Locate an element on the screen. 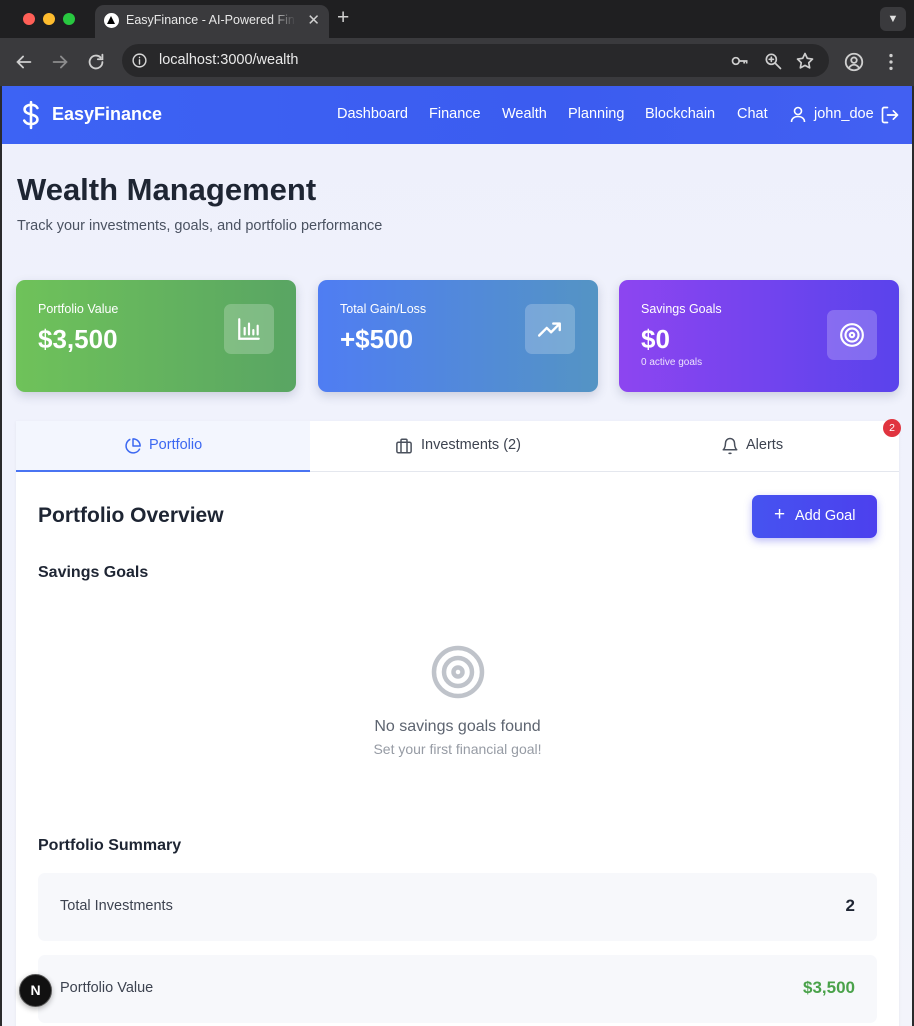  nav-link-chat: Chat is located at coordinates (752, 114).